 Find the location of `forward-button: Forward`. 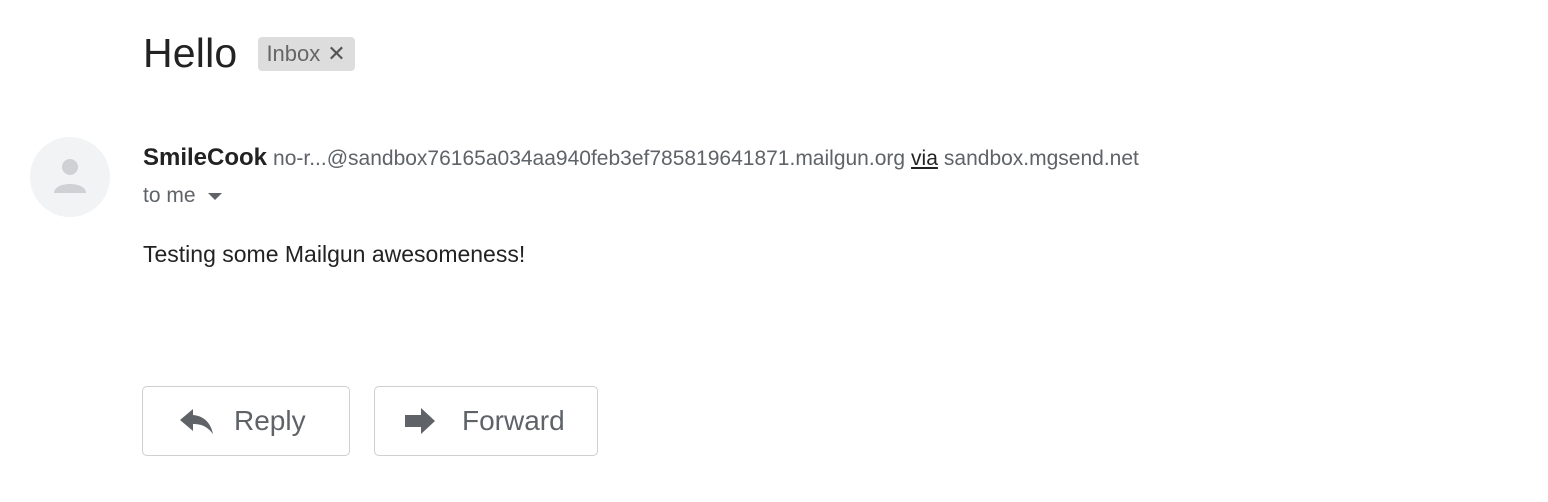

forward-button: Forward is located at coordinates (486, 421).